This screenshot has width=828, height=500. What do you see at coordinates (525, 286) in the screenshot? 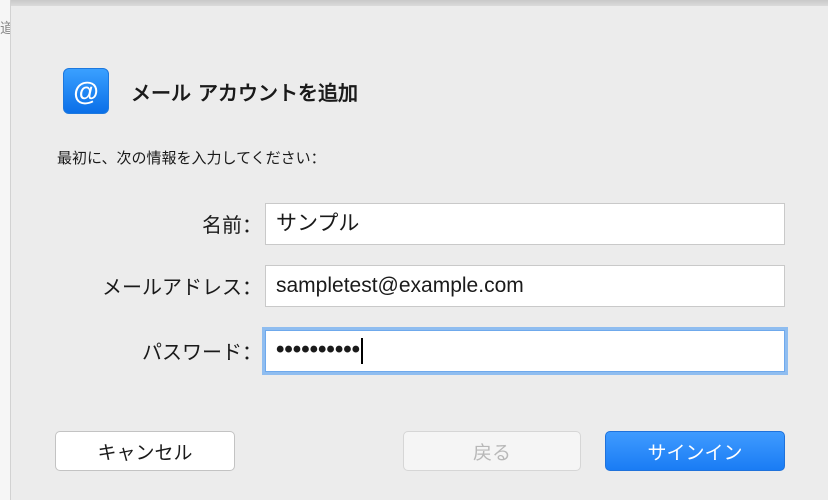
I see `email-input: sampletest@example.com` at bounding box center [525, 286].